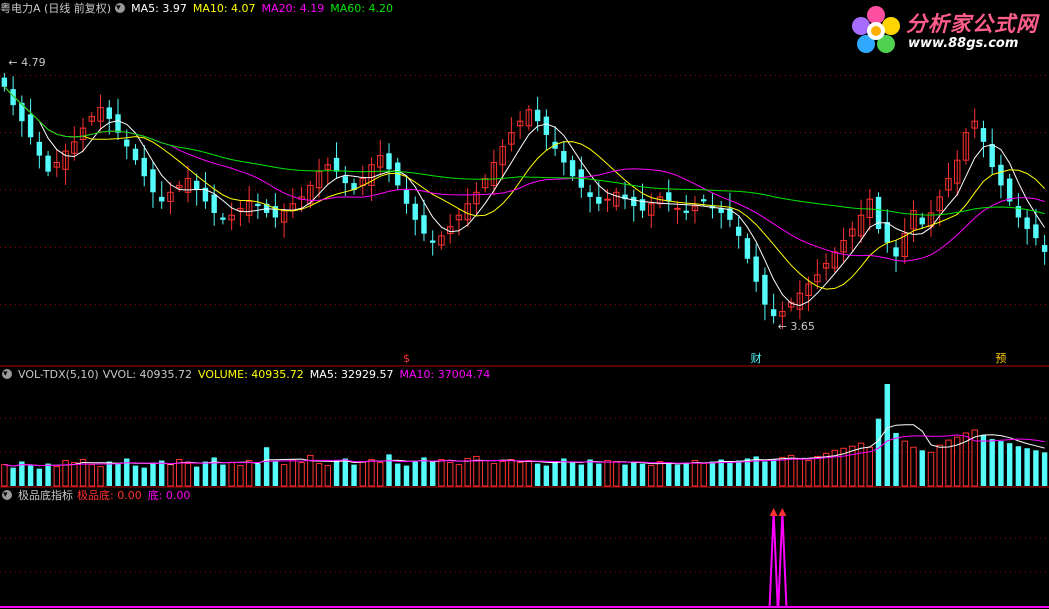  I want to click on main-title: 粤电力A (日线 前复权), so click(56, 8).